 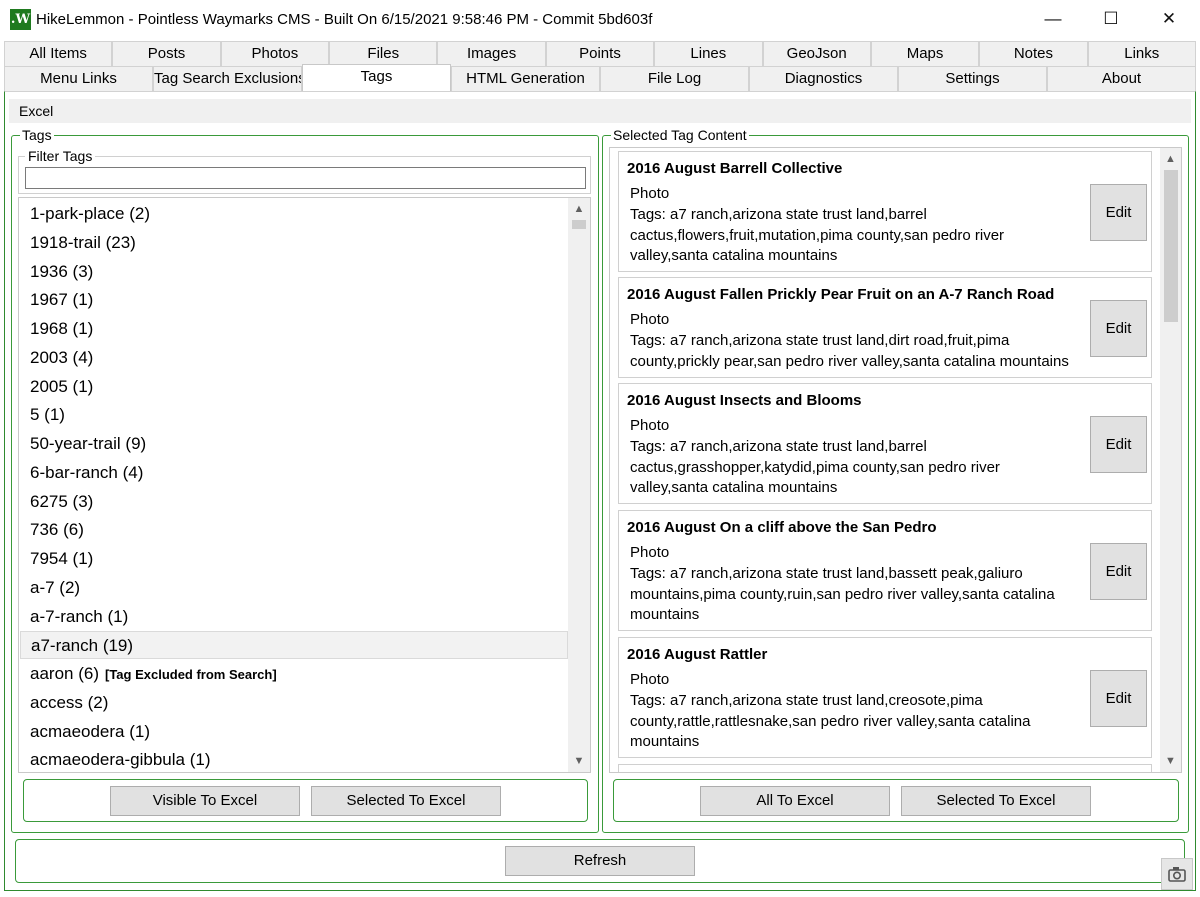 I want to click on filter-tags-group: Filter Tags, so click(x=304, y=171).